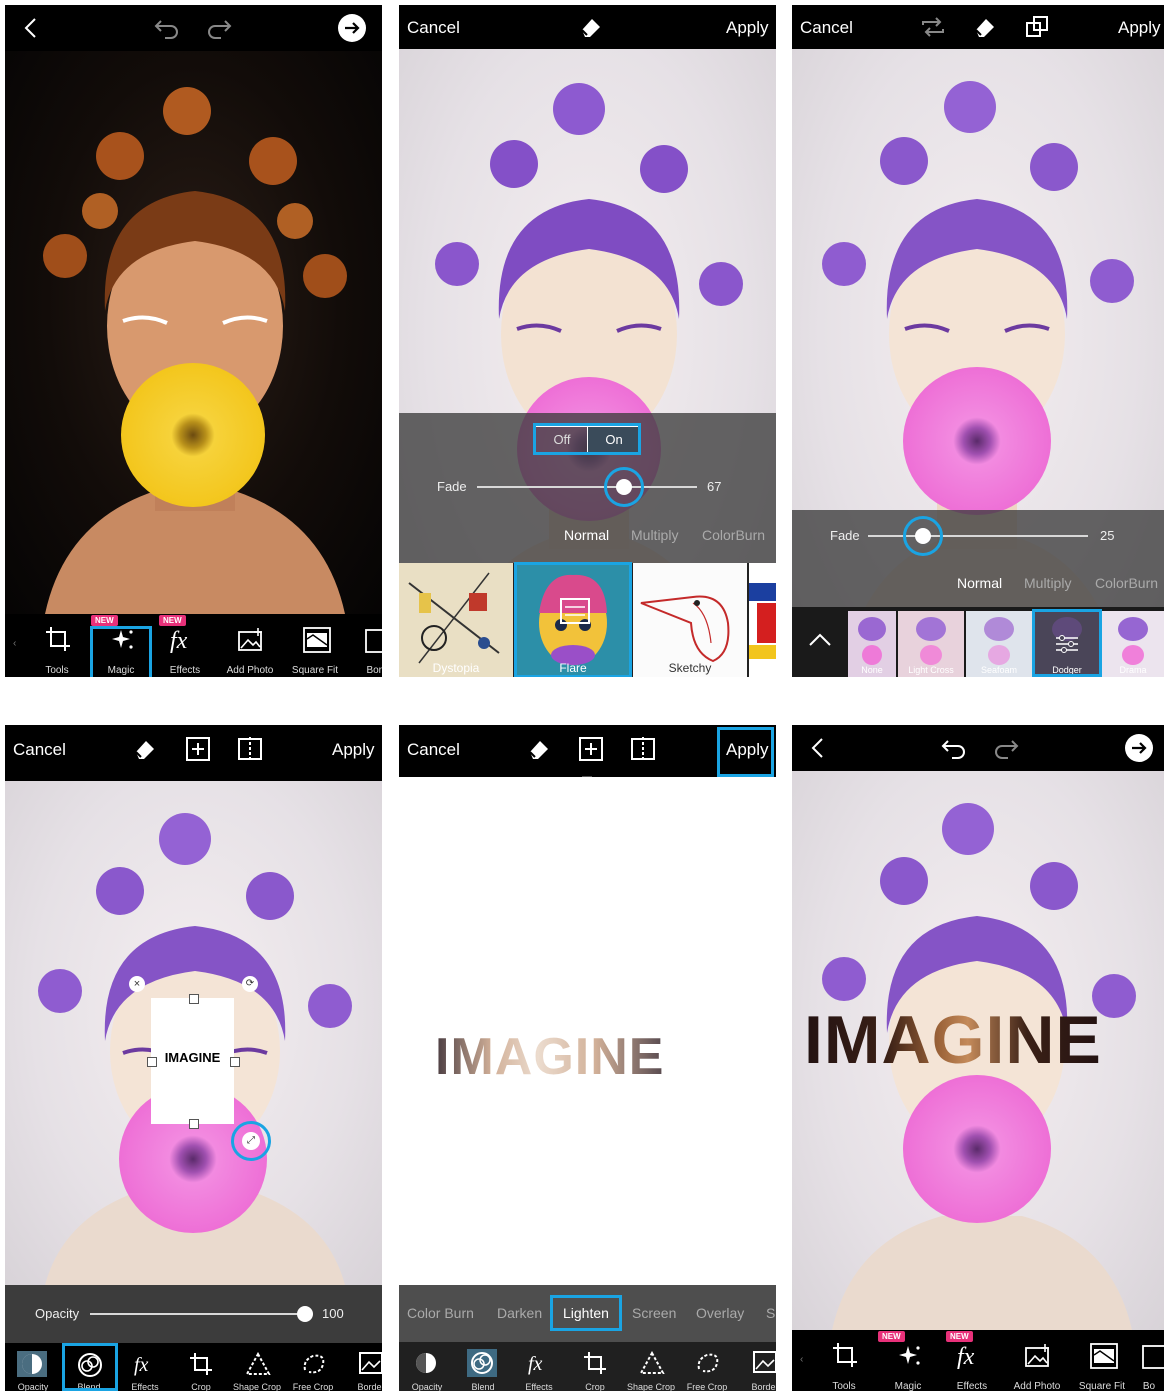 The width and height of the screenshot is (1164, 1391). Describe the element at coordinates (194, 999) in the screenshot. I see `sticker-handle-top` at that location.